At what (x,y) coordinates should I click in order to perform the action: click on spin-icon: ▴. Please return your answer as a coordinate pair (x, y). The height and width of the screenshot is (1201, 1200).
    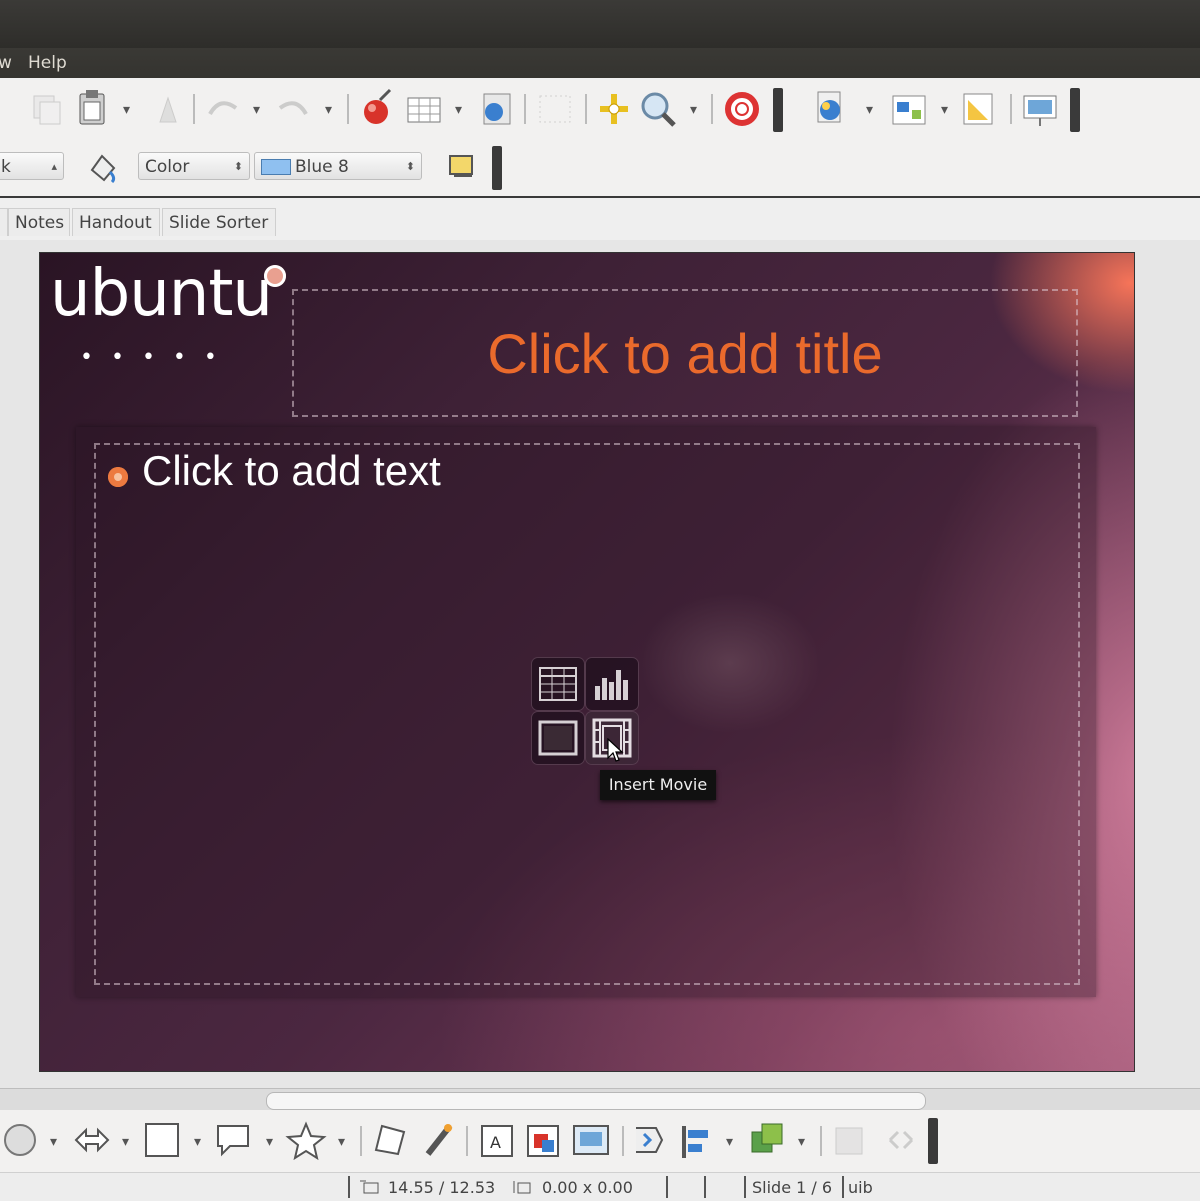
    Looking at the image, I should click on (54, 166).